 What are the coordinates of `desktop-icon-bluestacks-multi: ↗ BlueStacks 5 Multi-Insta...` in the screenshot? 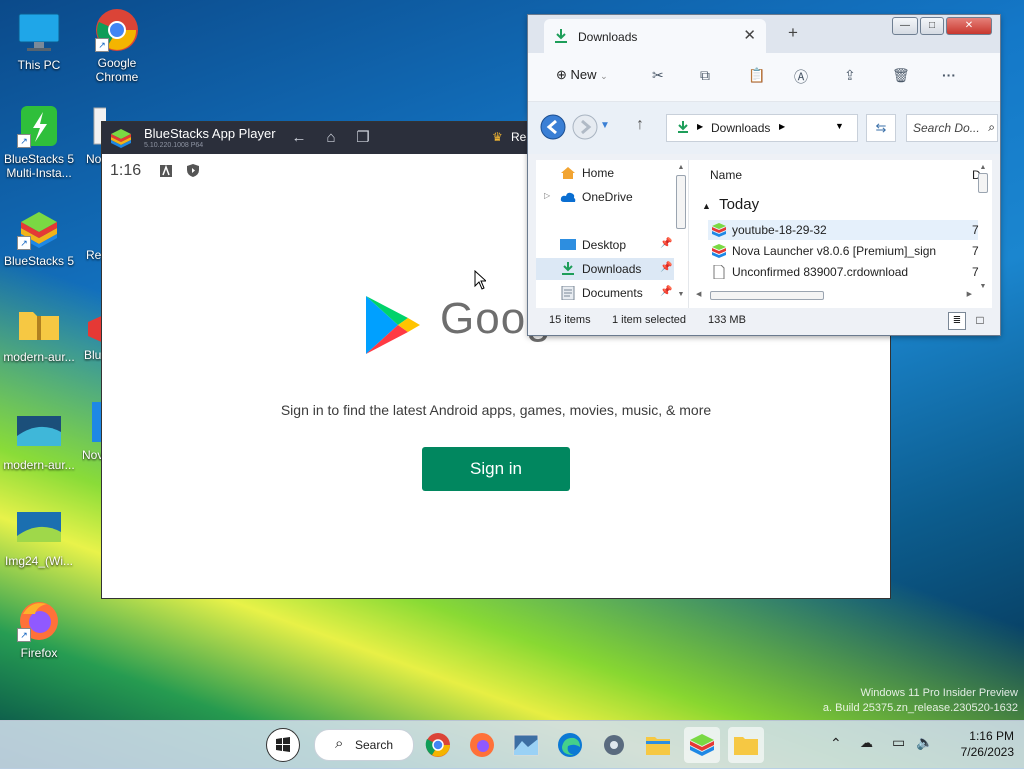 It's located at (39, 142).